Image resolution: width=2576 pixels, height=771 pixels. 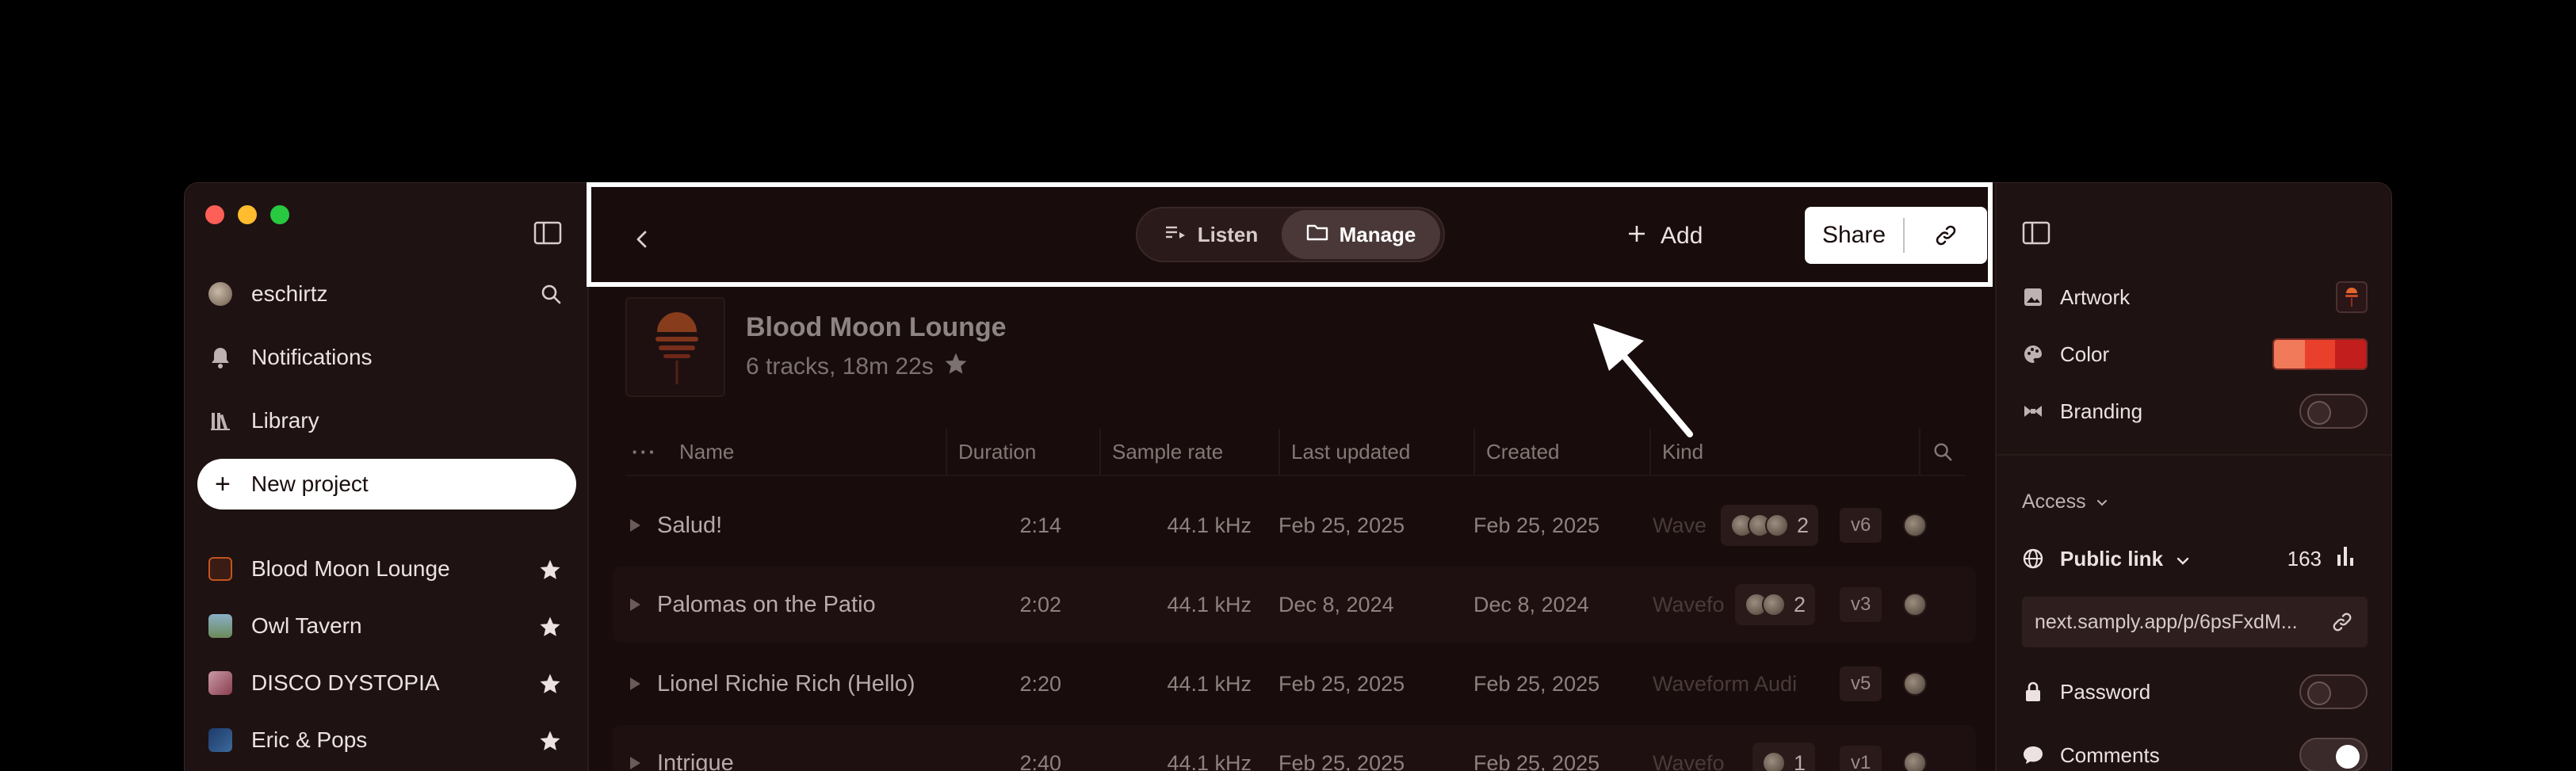 I want to click on version-badge: v5, so click(x=1861, y=683).